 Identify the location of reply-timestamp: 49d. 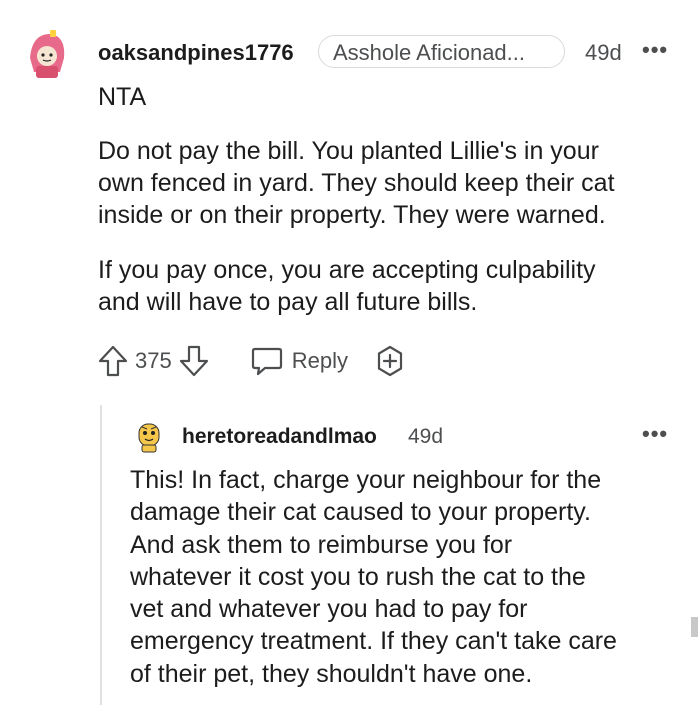
(426, 436).